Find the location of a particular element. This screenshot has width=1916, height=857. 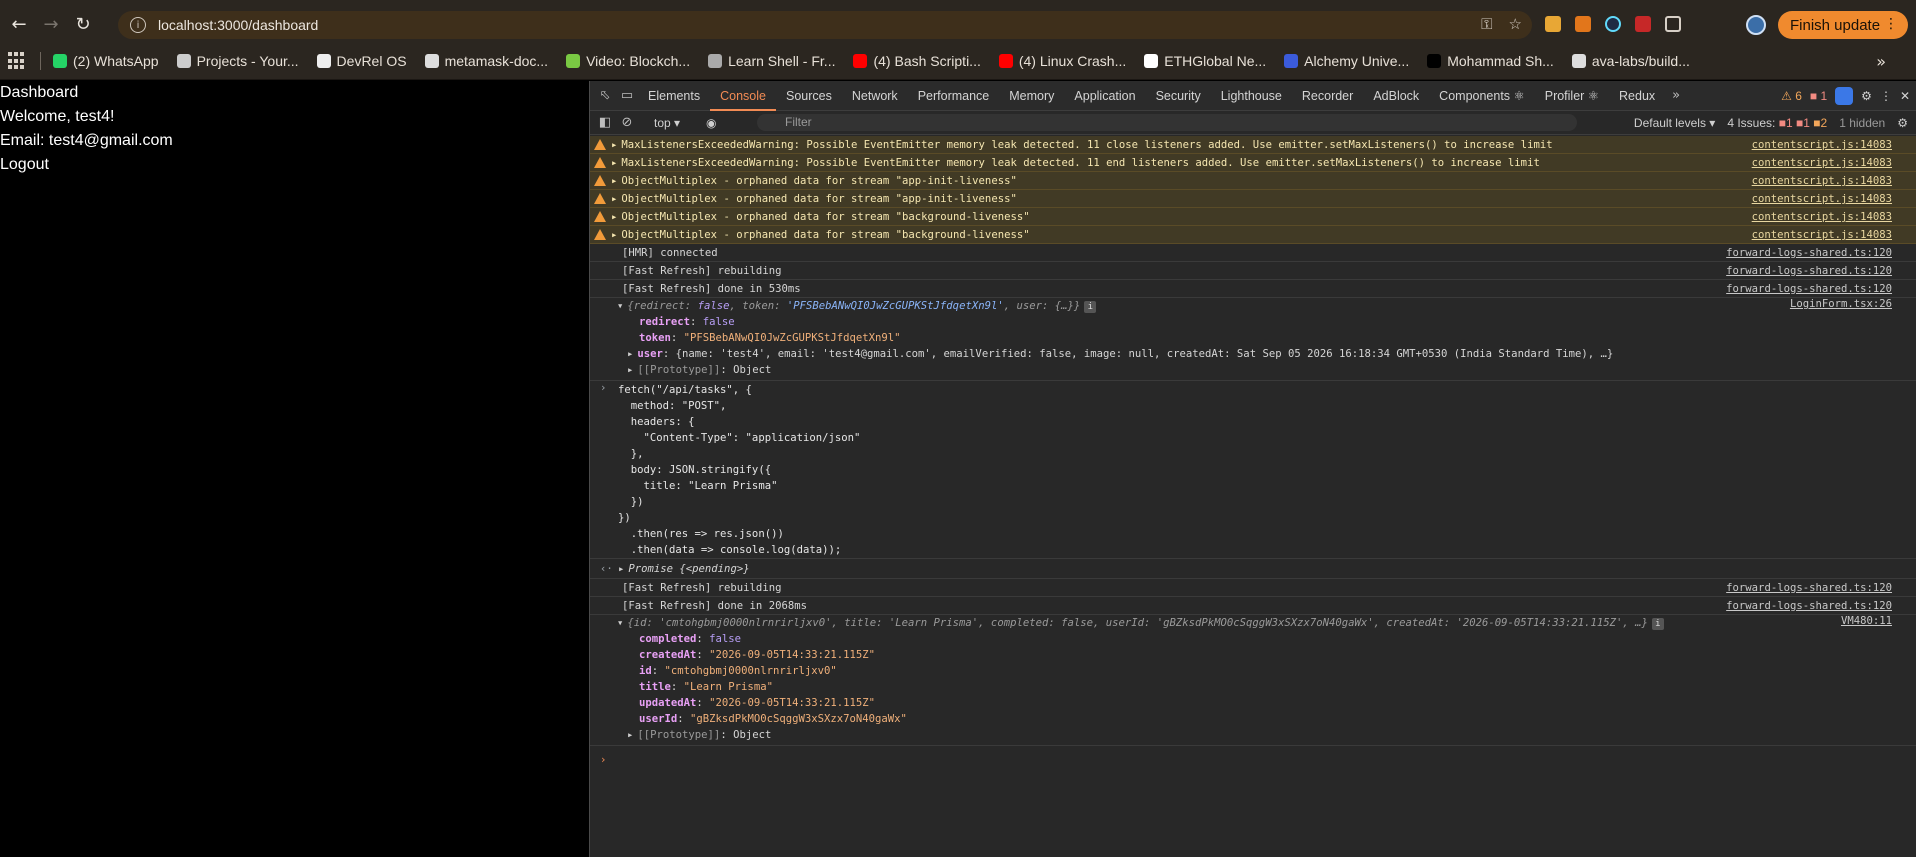

profile-avatar is located at coordinates (1756, 25).